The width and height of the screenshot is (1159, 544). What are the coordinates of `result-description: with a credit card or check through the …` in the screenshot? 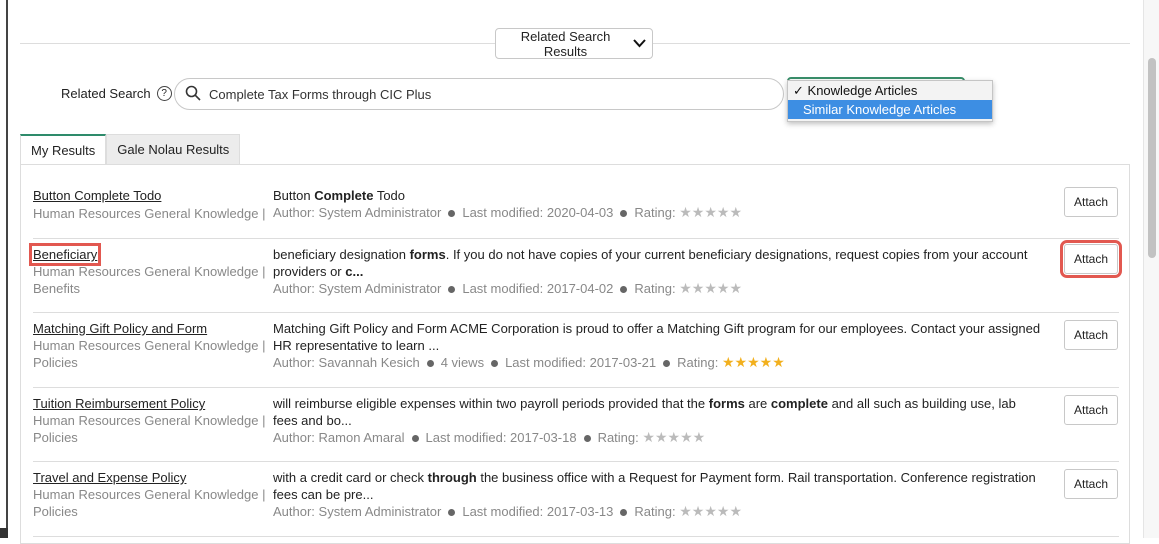 It's located at (658, 494).